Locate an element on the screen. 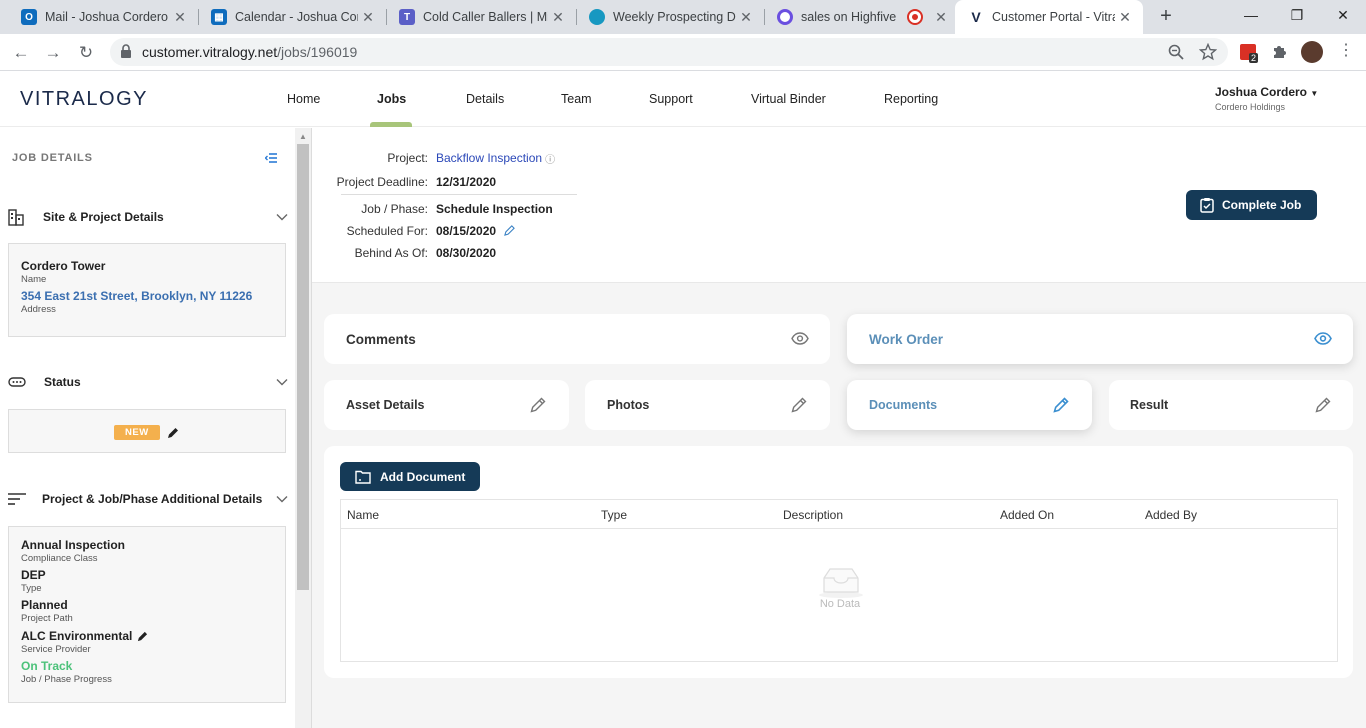  section-site-project: Site & Project Details is located at coordinates (148, 217).